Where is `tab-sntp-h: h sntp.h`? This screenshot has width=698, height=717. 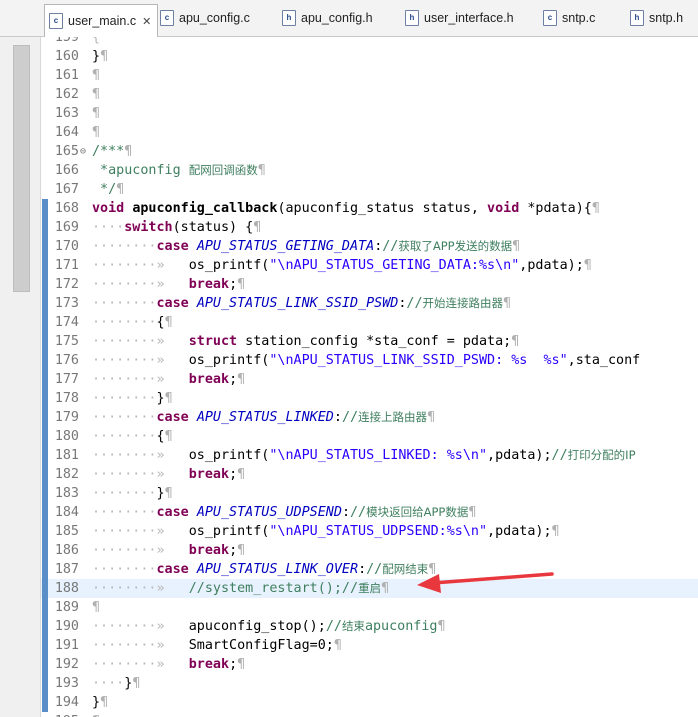
tab-sntp-h: h sntp.h is located at coordinates (656, 18).